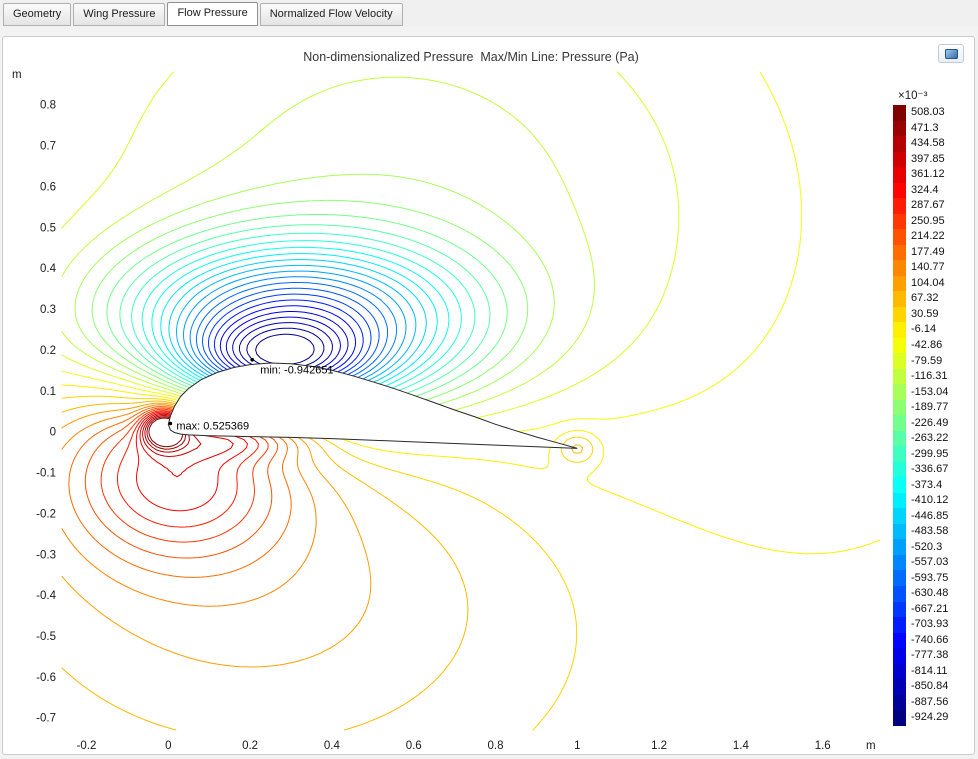 This screenshot has height=759, width=978. I want to click on tab-normalized-flow-velocity: Normalized Flow Velocity, so click(331, 14).